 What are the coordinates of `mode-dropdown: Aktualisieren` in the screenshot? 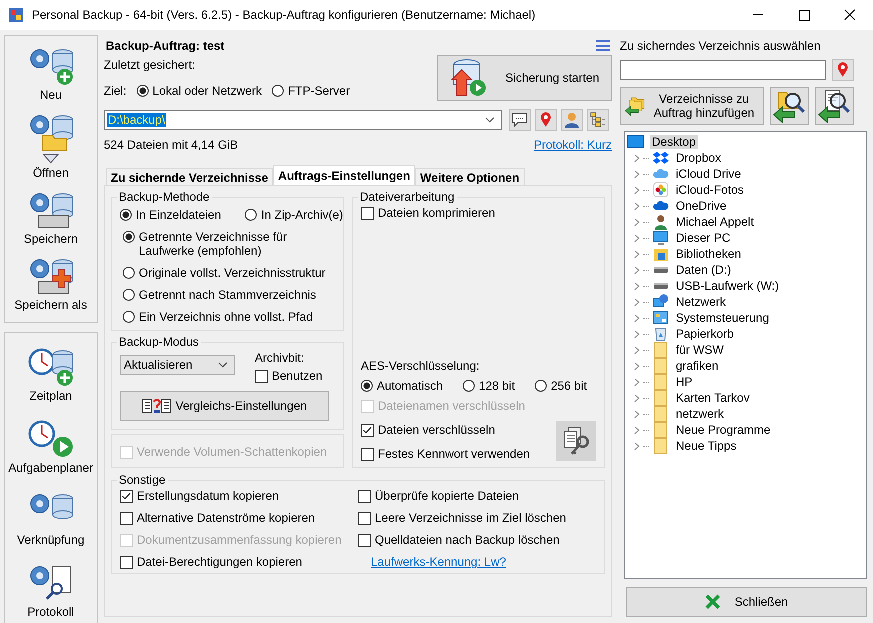 It's located at (177, 365).